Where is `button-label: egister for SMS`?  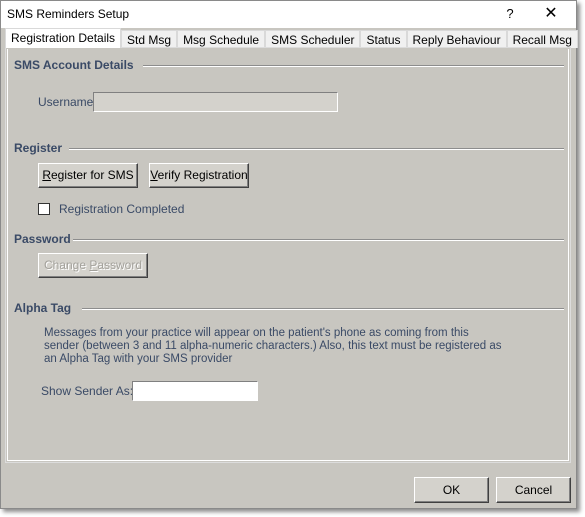
button-label: egister for SMS is located at coordinates (92, 175).